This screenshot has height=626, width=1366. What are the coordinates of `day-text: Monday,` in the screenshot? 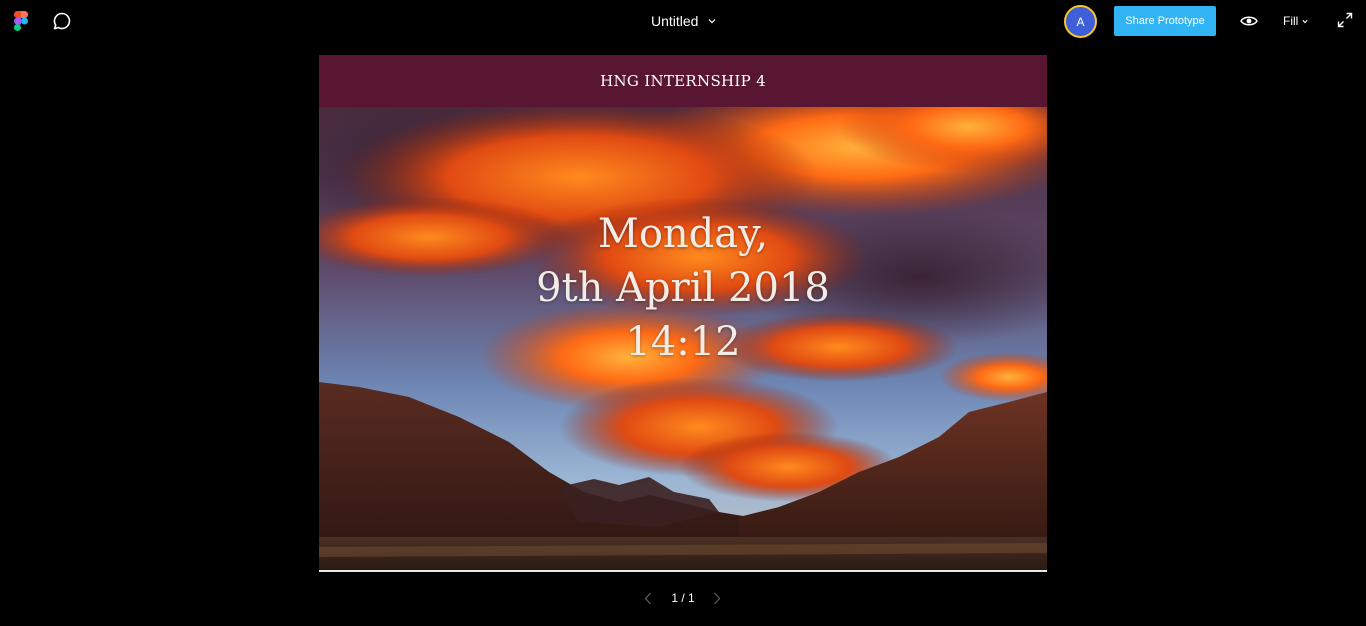 It's located at (683, 234).